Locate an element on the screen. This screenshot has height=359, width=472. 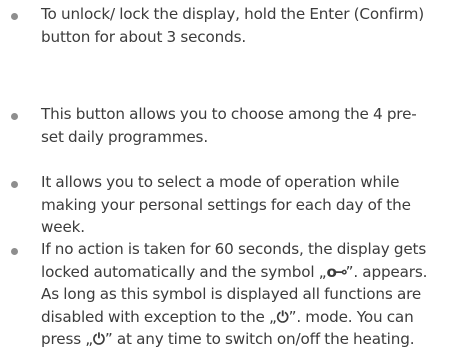
text-fragment: ”. appears. is located at coordinates (386, 271).